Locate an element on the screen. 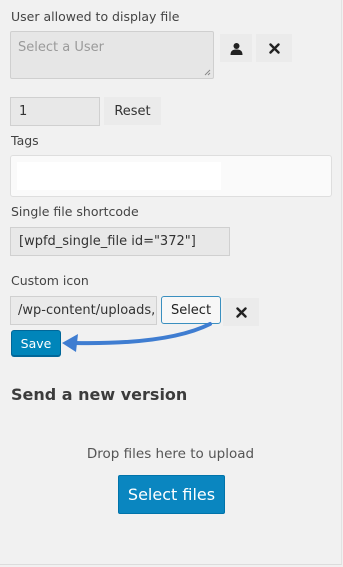 The height and width of the screenshot is (567, 343). select-user-button is located at coordinates (236, 48).